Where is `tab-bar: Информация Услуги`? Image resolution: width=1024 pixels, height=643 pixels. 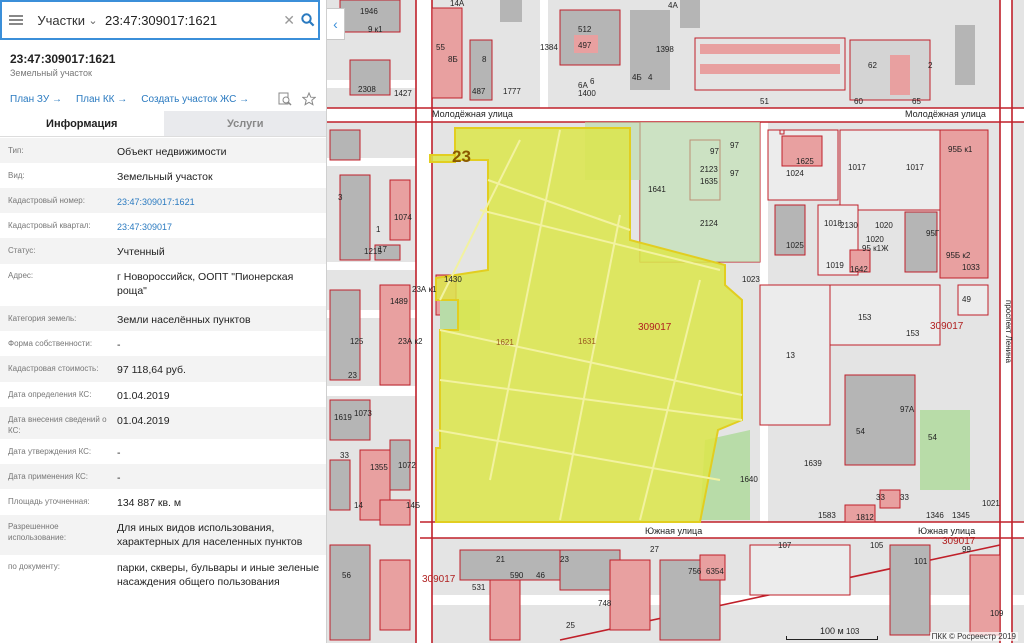 tab-bar: Информация Услуги is located at coordinates (163, 124).